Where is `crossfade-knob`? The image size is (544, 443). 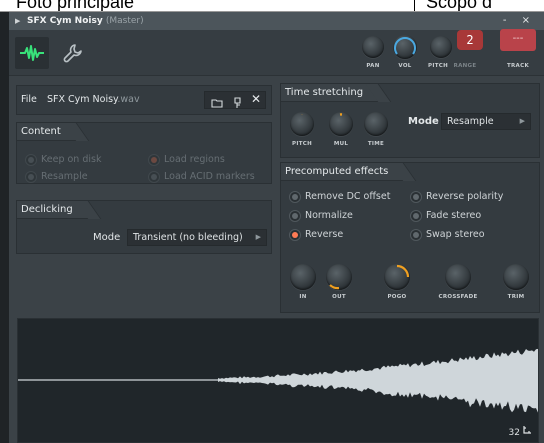
crossfade-knob is located at coordinates (458, 277).